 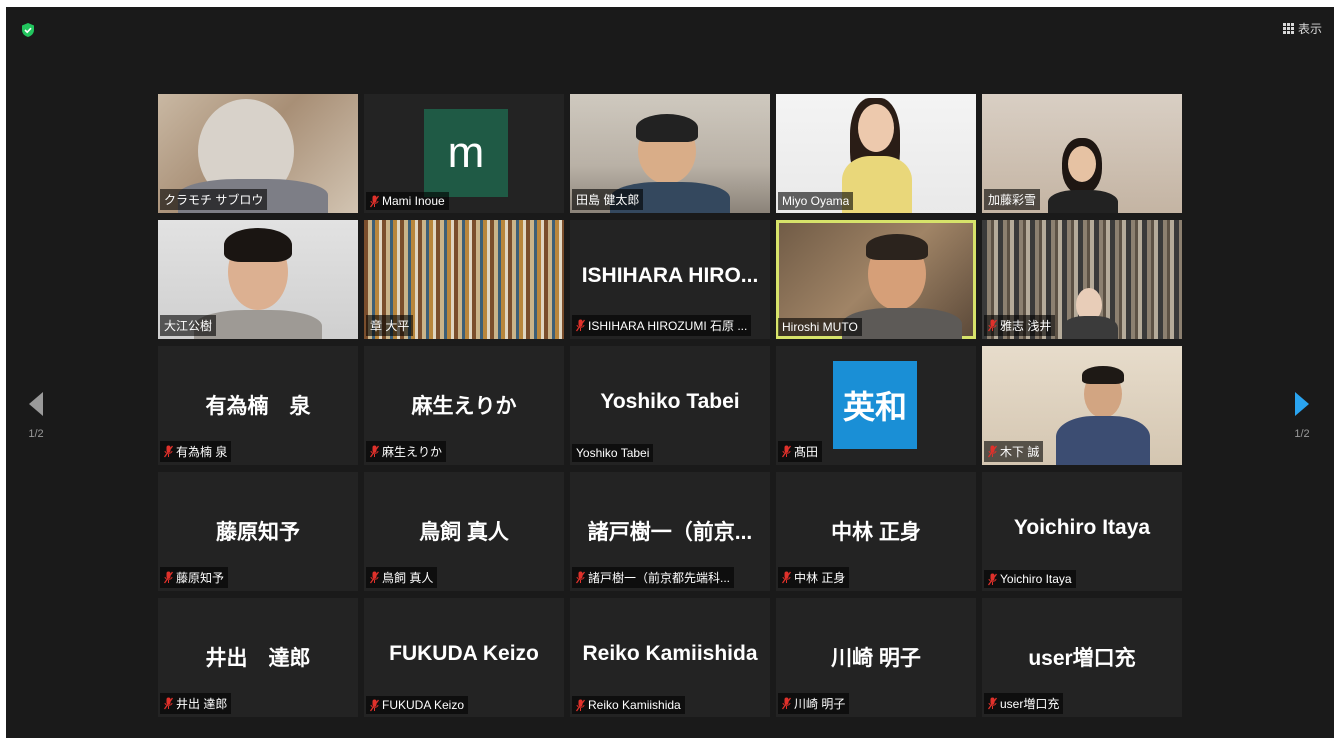 What do you see at coordinates (36, 434) in the screenshot?
I see `page-indicator-left: 1/2` at bounding box center [36, 434].